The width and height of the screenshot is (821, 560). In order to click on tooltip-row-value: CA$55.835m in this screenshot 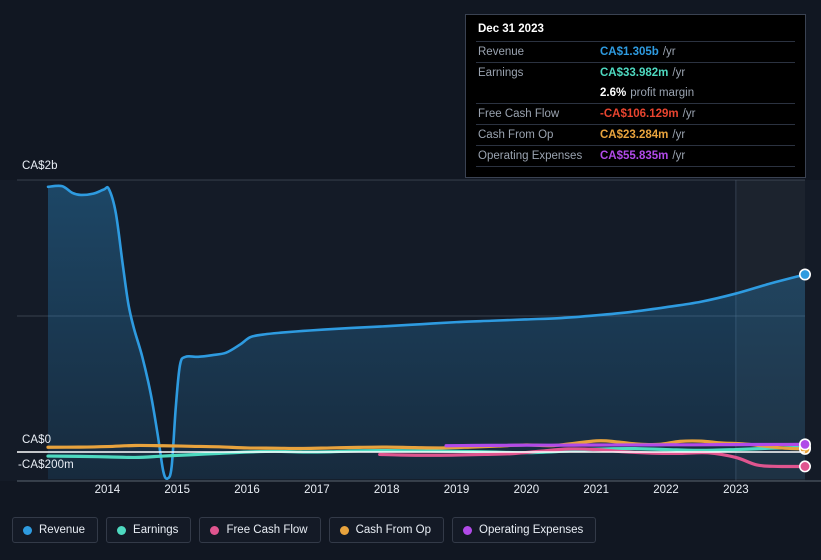, I will do `click(634, 155)`.